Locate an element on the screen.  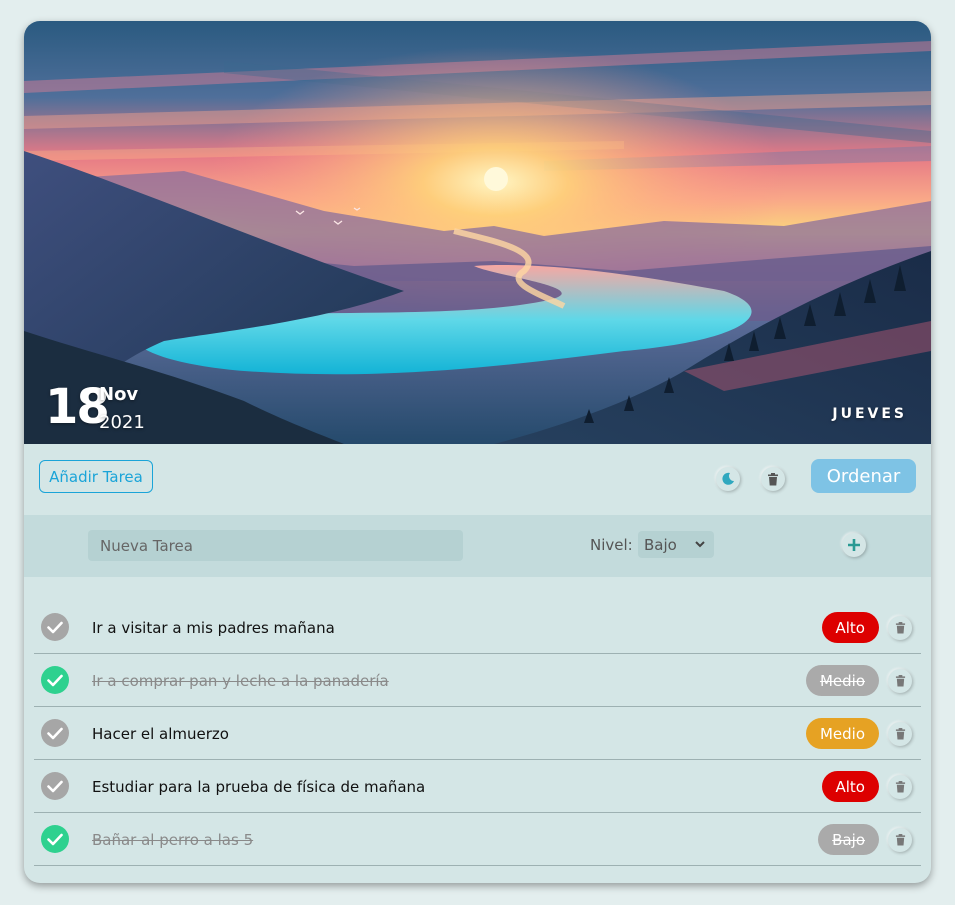
add-task-button: Añadir Tarea is located at coordinates (96, 476).